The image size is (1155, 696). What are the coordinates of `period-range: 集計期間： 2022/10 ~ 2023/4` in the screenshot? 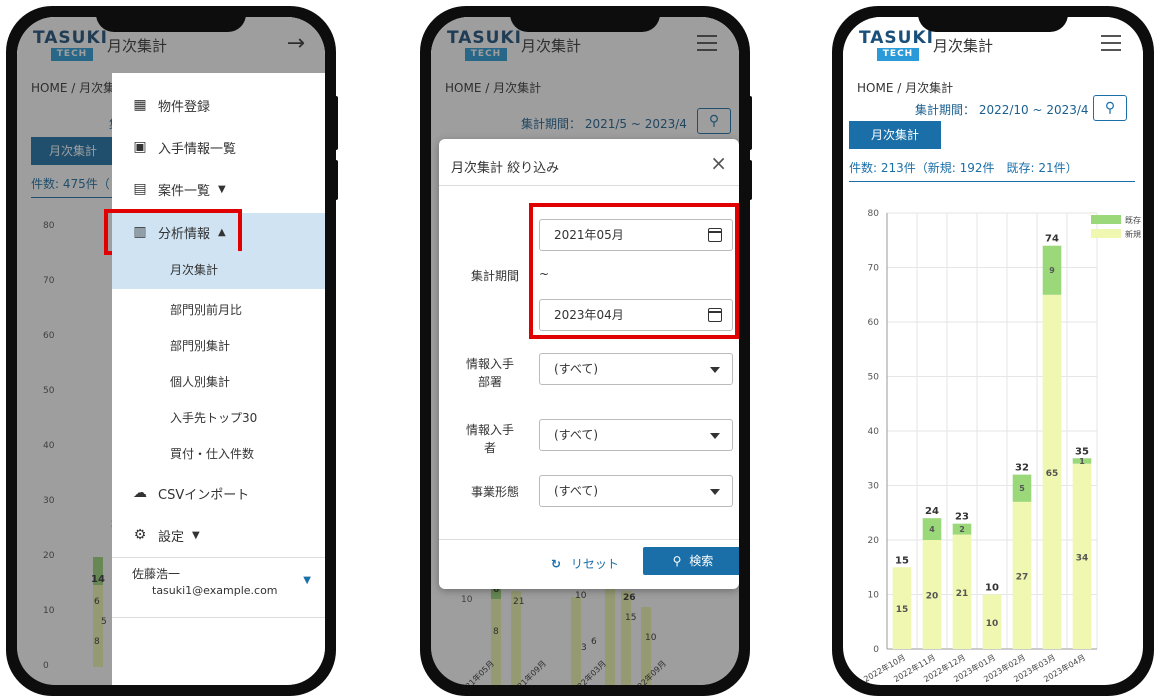 It's located at (1002, 110).